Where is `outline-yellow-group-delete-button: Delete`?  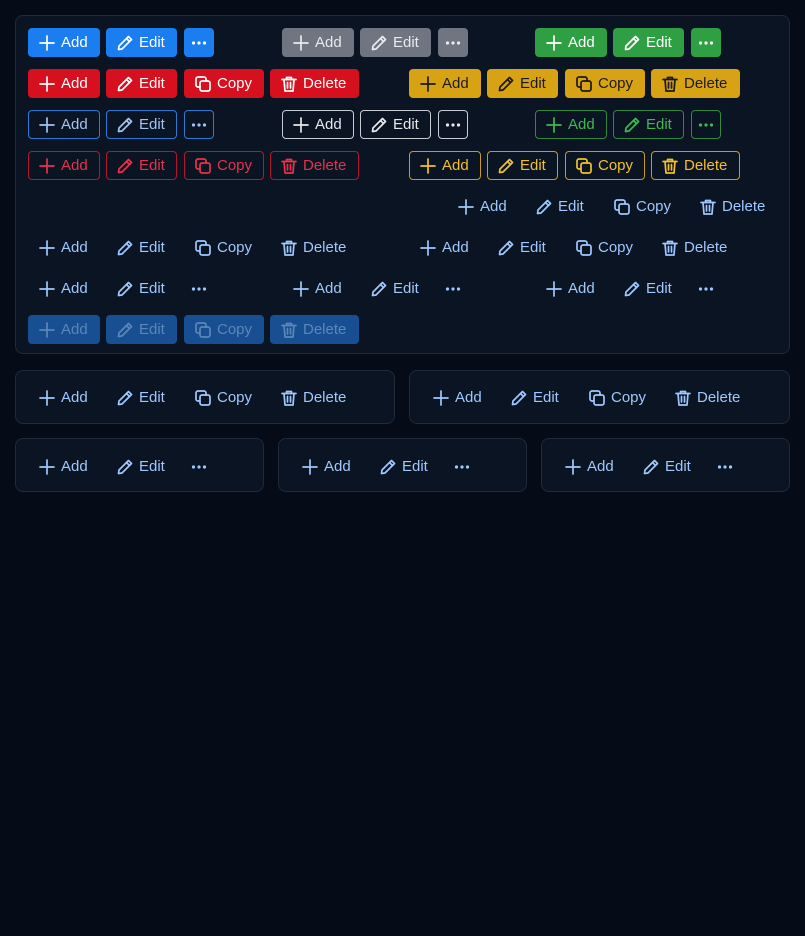
outline-yellow-group-delete-button: Delete is located at coordinates (695, 165).